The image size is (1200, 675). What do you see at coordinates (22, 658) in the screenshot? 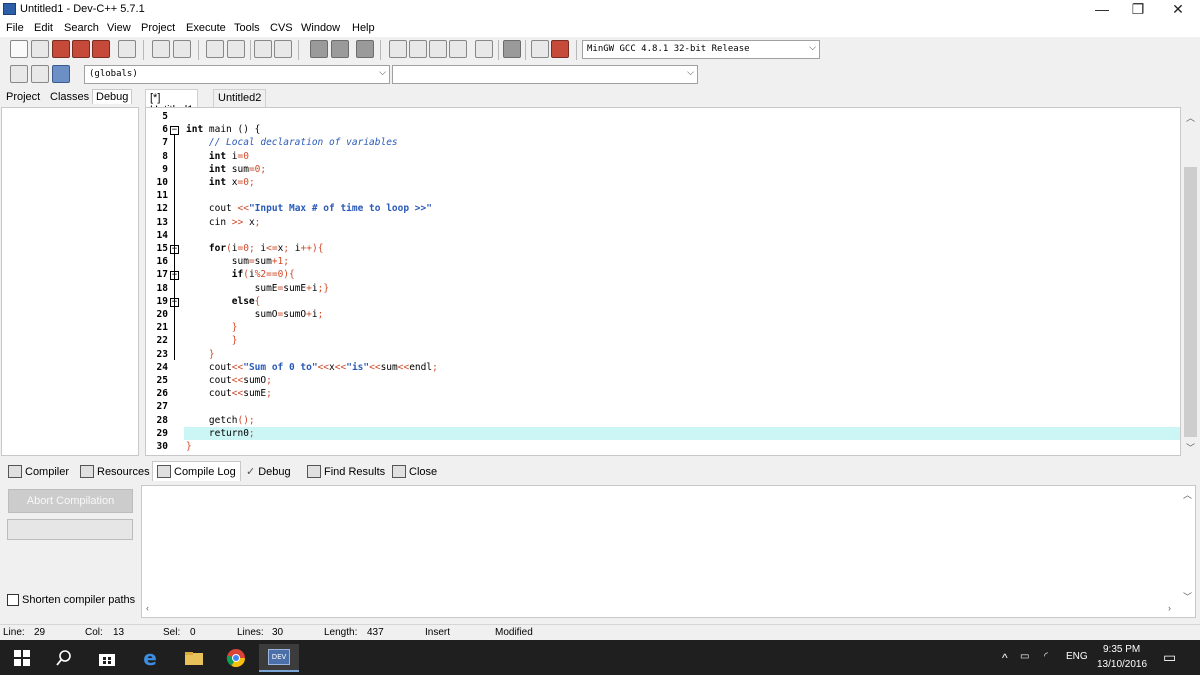
I see `start-button` at bounding box center [22, 658].